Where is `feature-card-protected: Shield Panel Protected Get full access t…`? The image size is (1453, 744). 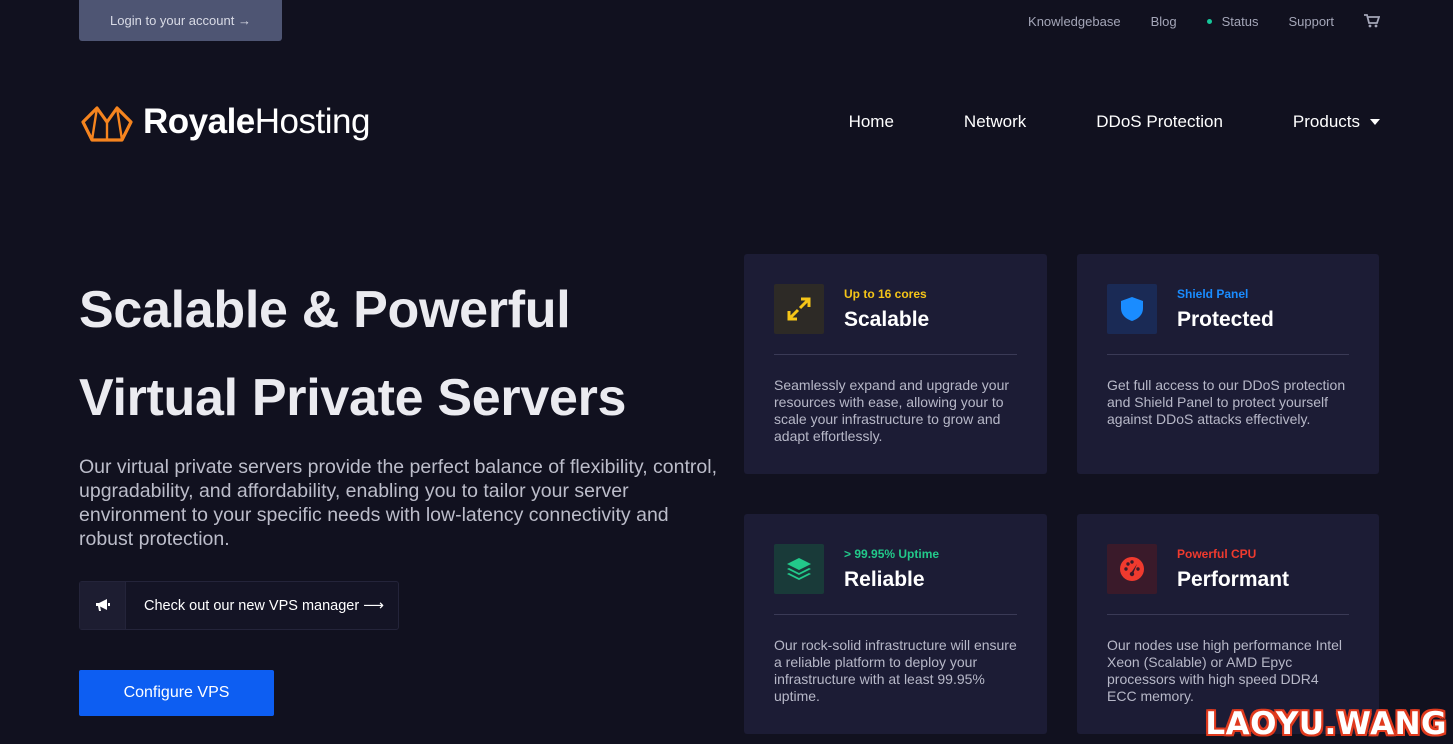
feature-card-protected: Shield Panel Protected Get full access t… is located at coordinates (1228, 364).